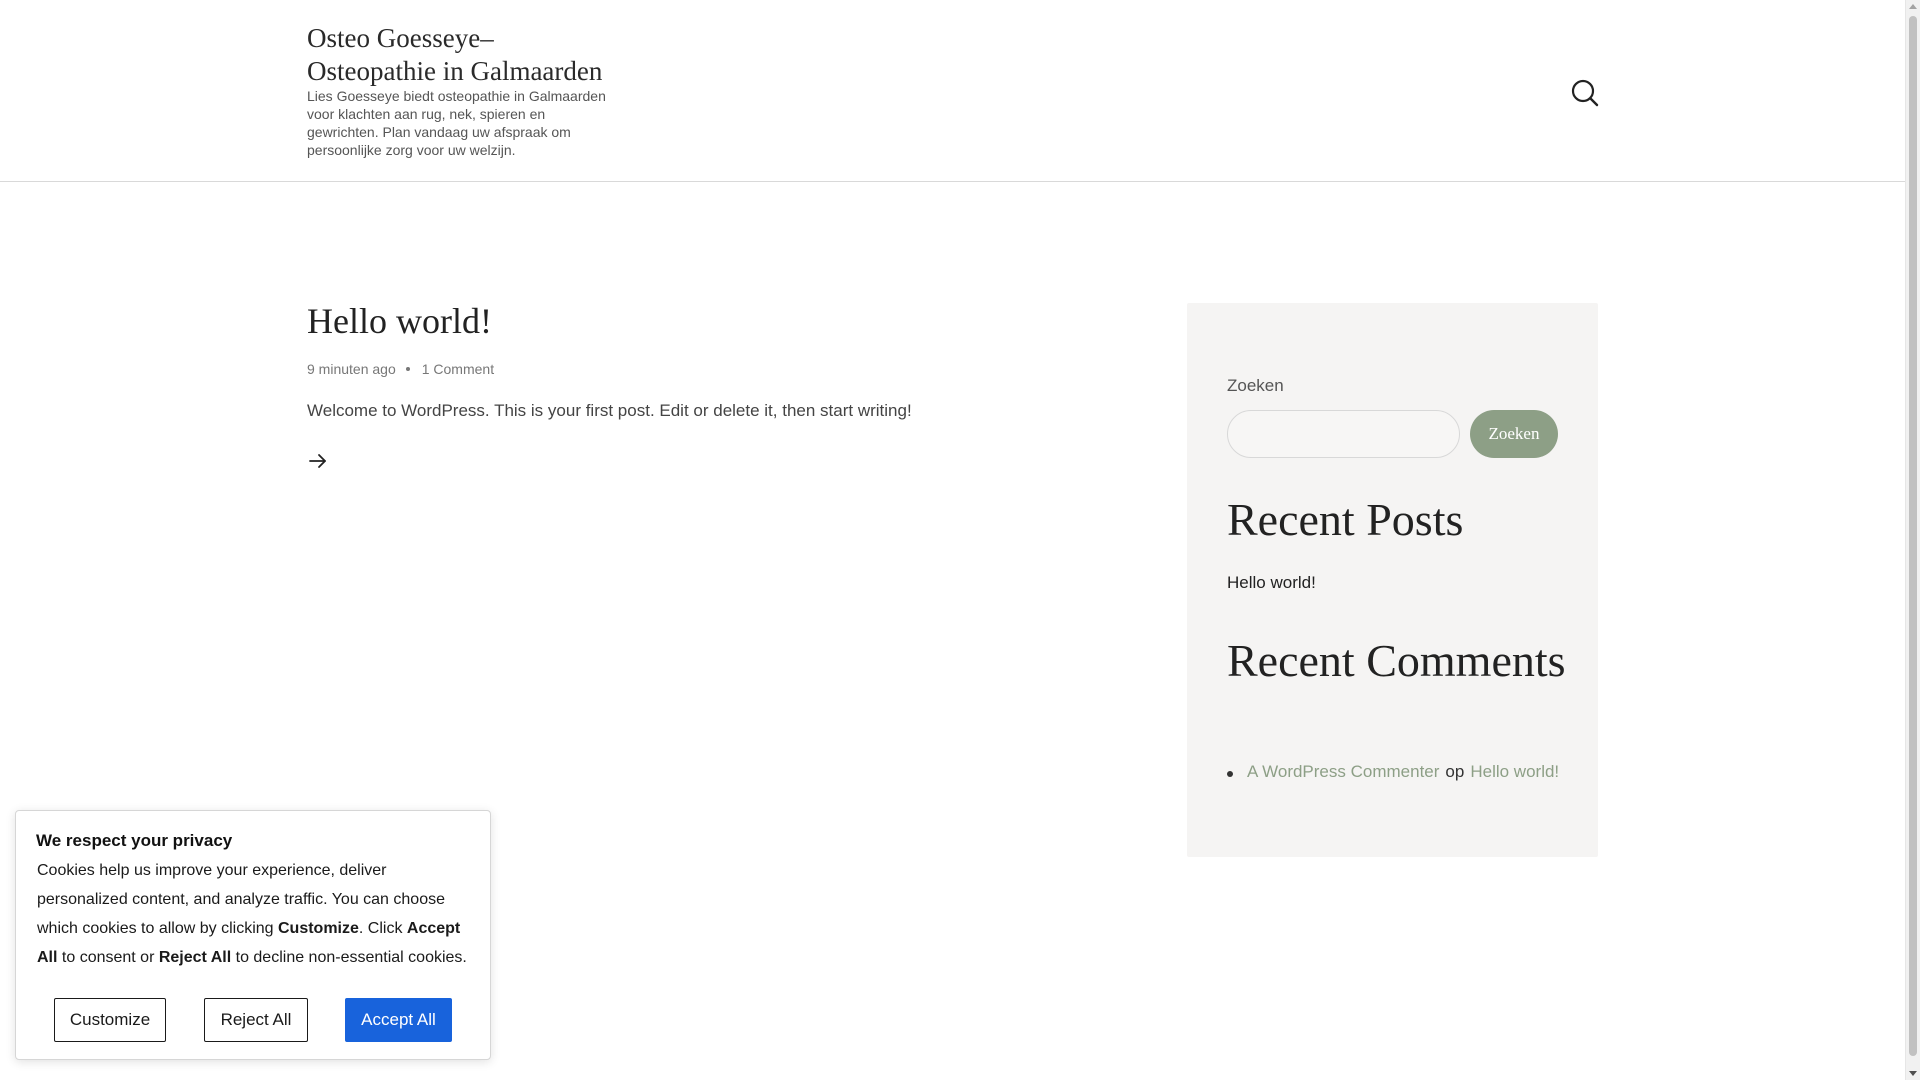 This screenshot has height=1080, width=1920. I want to click on cookie-text-part: to decline non-essential cookies., so click(349, 957).